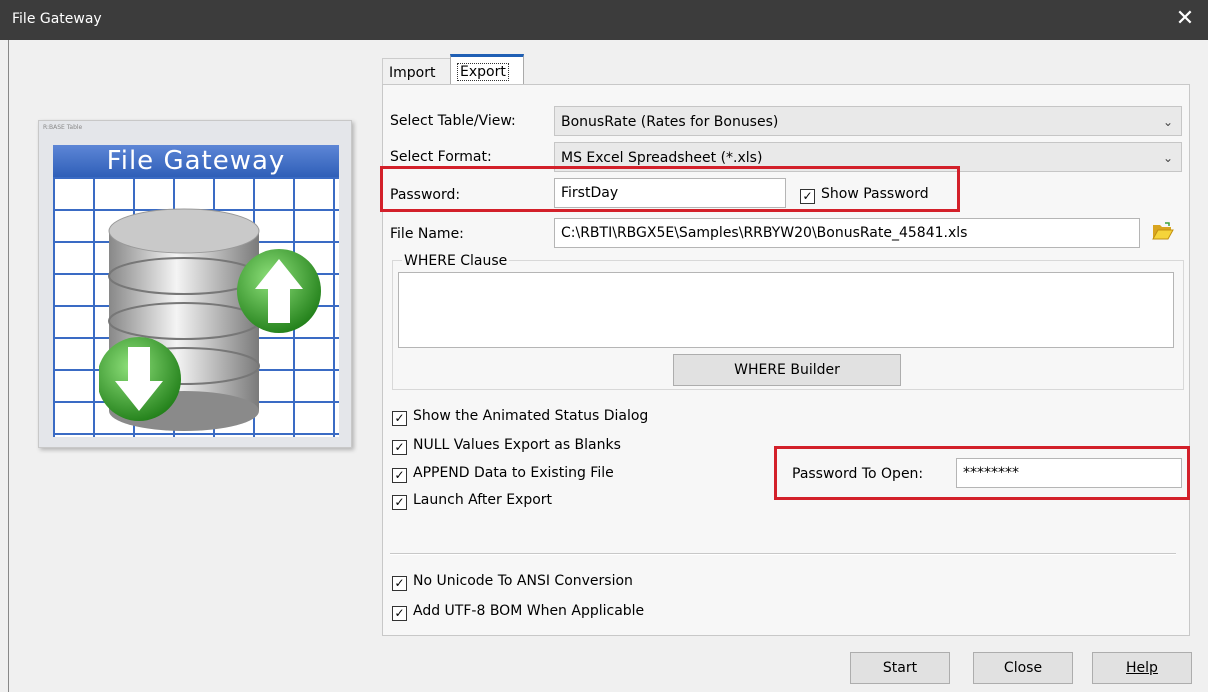 This screenshot has height=692, width=1208. I want to click on option-null-blanks: ✓ NULL Values Export as Blanks, so click(506, 446).